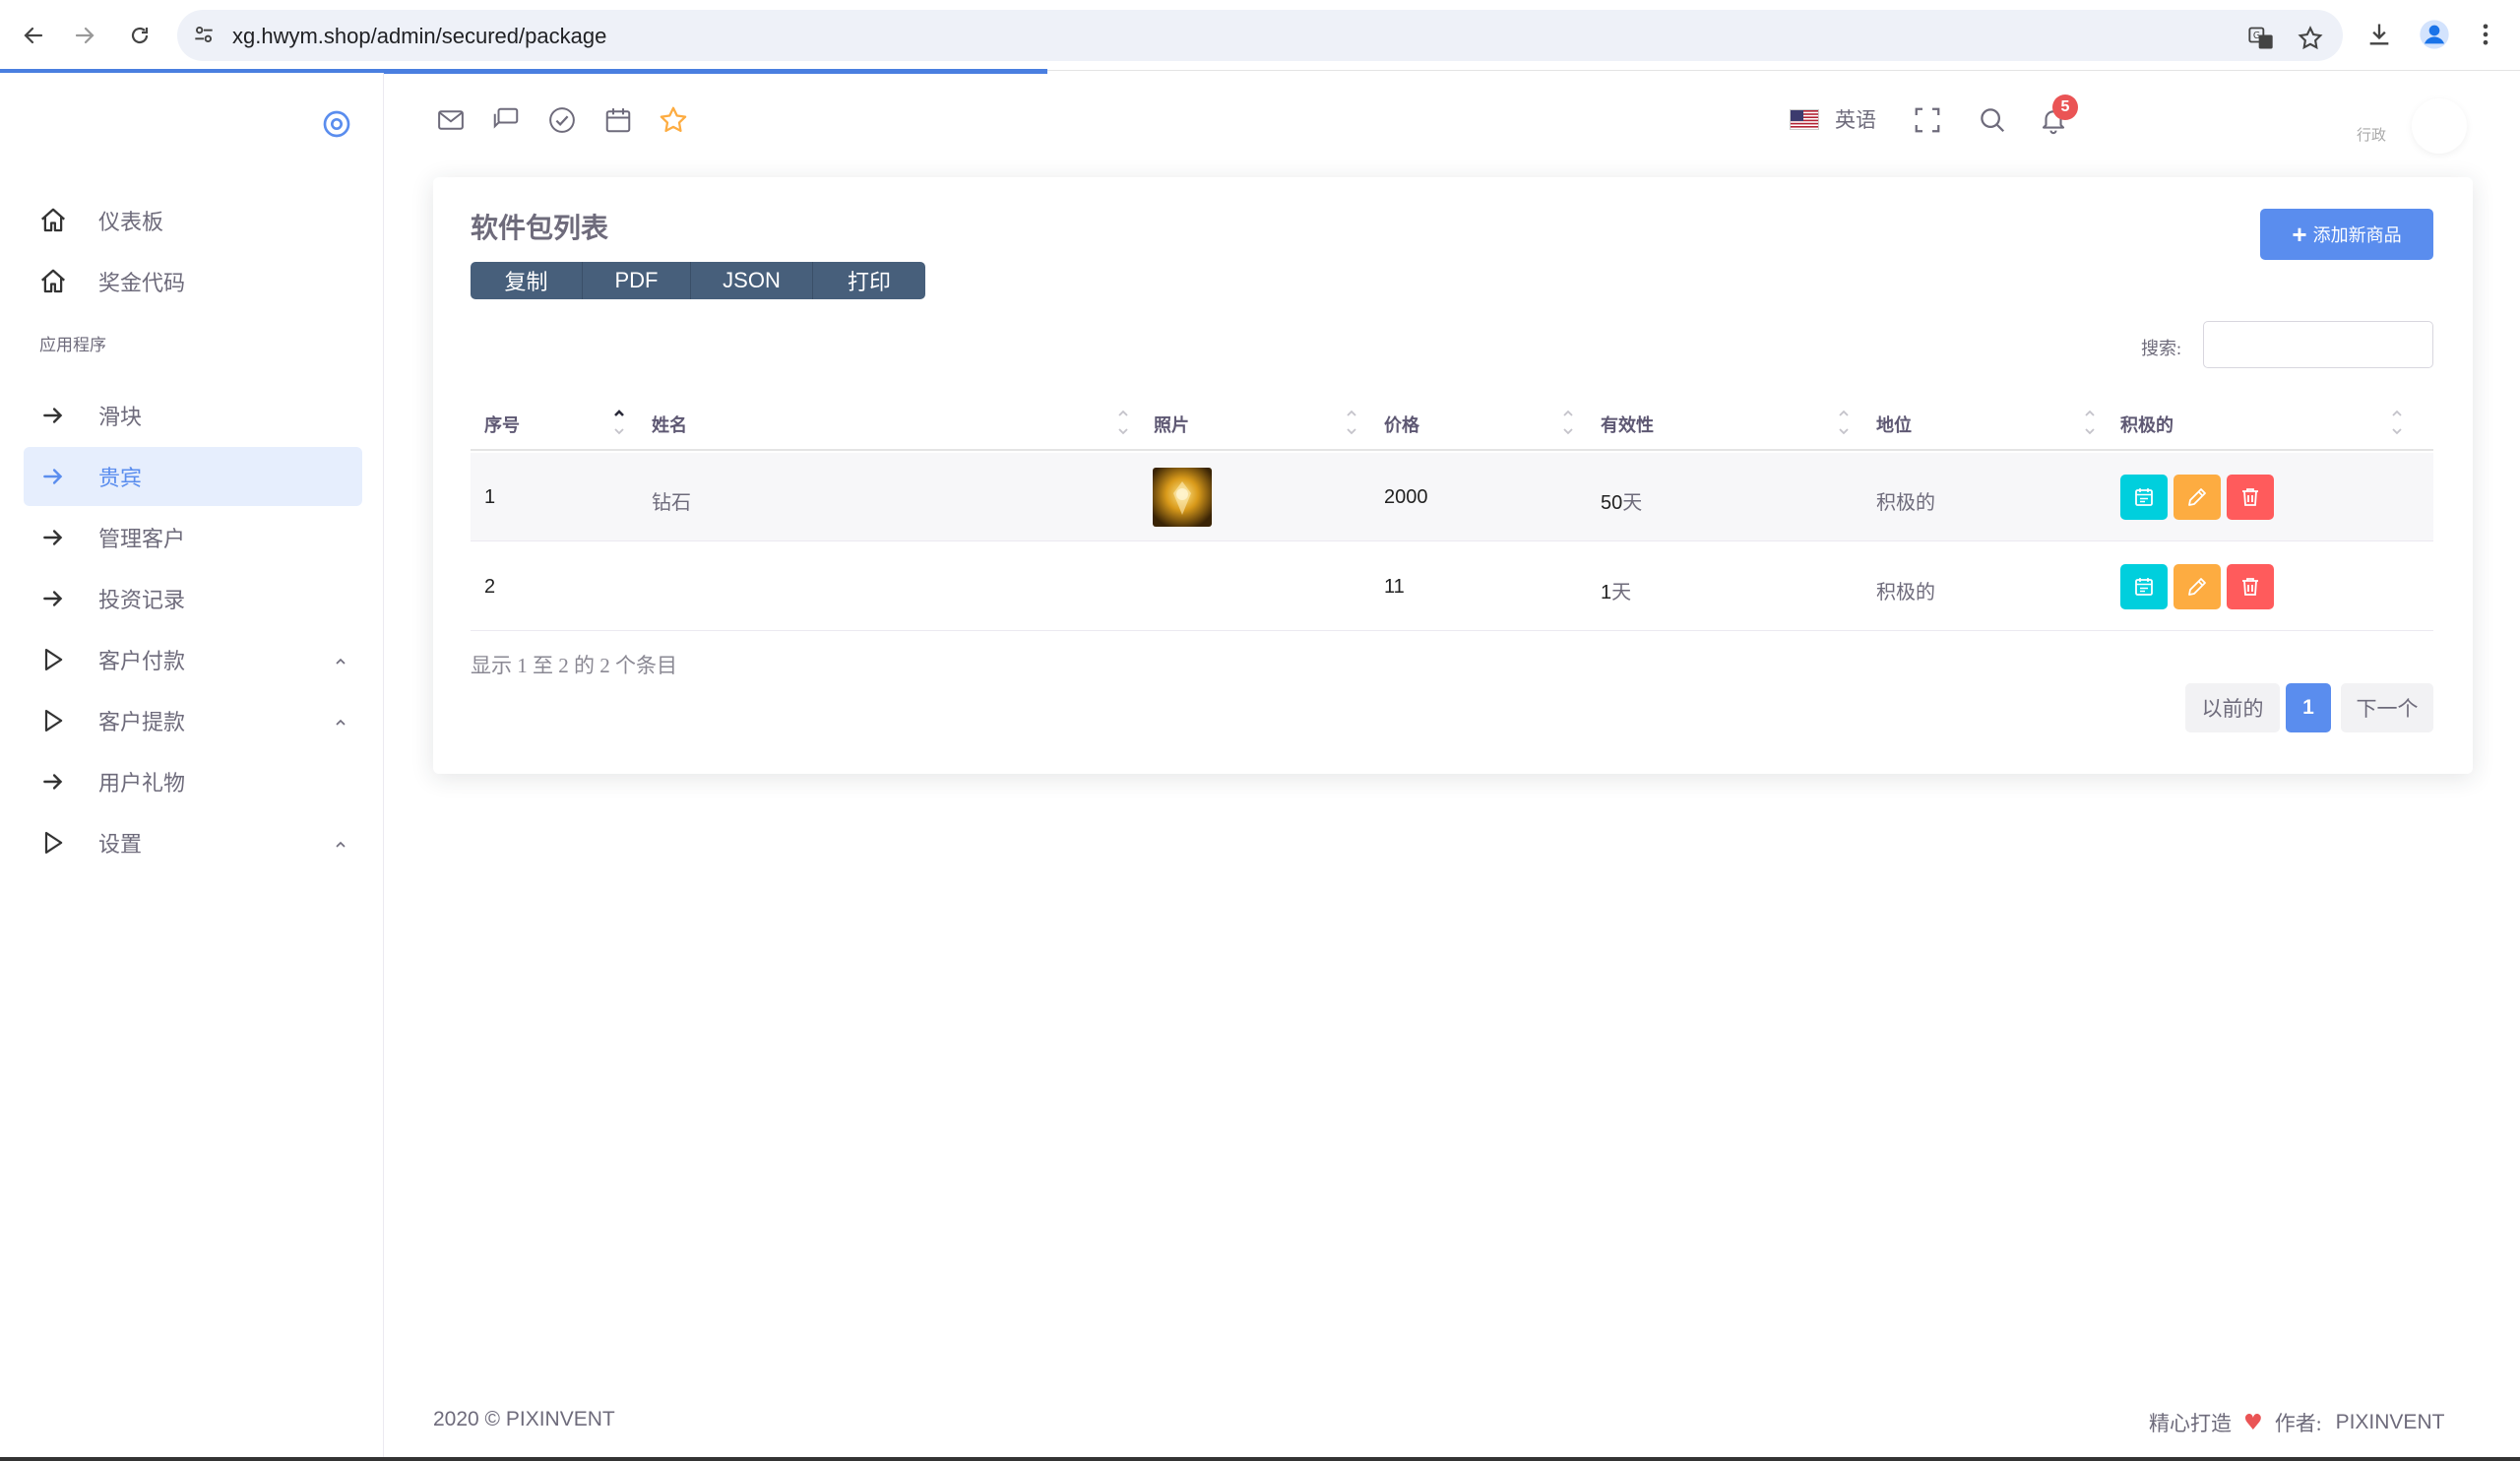 The width and height of the screenshot is (2520, 1461). I want to click on package-photo, so click(1182, 497).